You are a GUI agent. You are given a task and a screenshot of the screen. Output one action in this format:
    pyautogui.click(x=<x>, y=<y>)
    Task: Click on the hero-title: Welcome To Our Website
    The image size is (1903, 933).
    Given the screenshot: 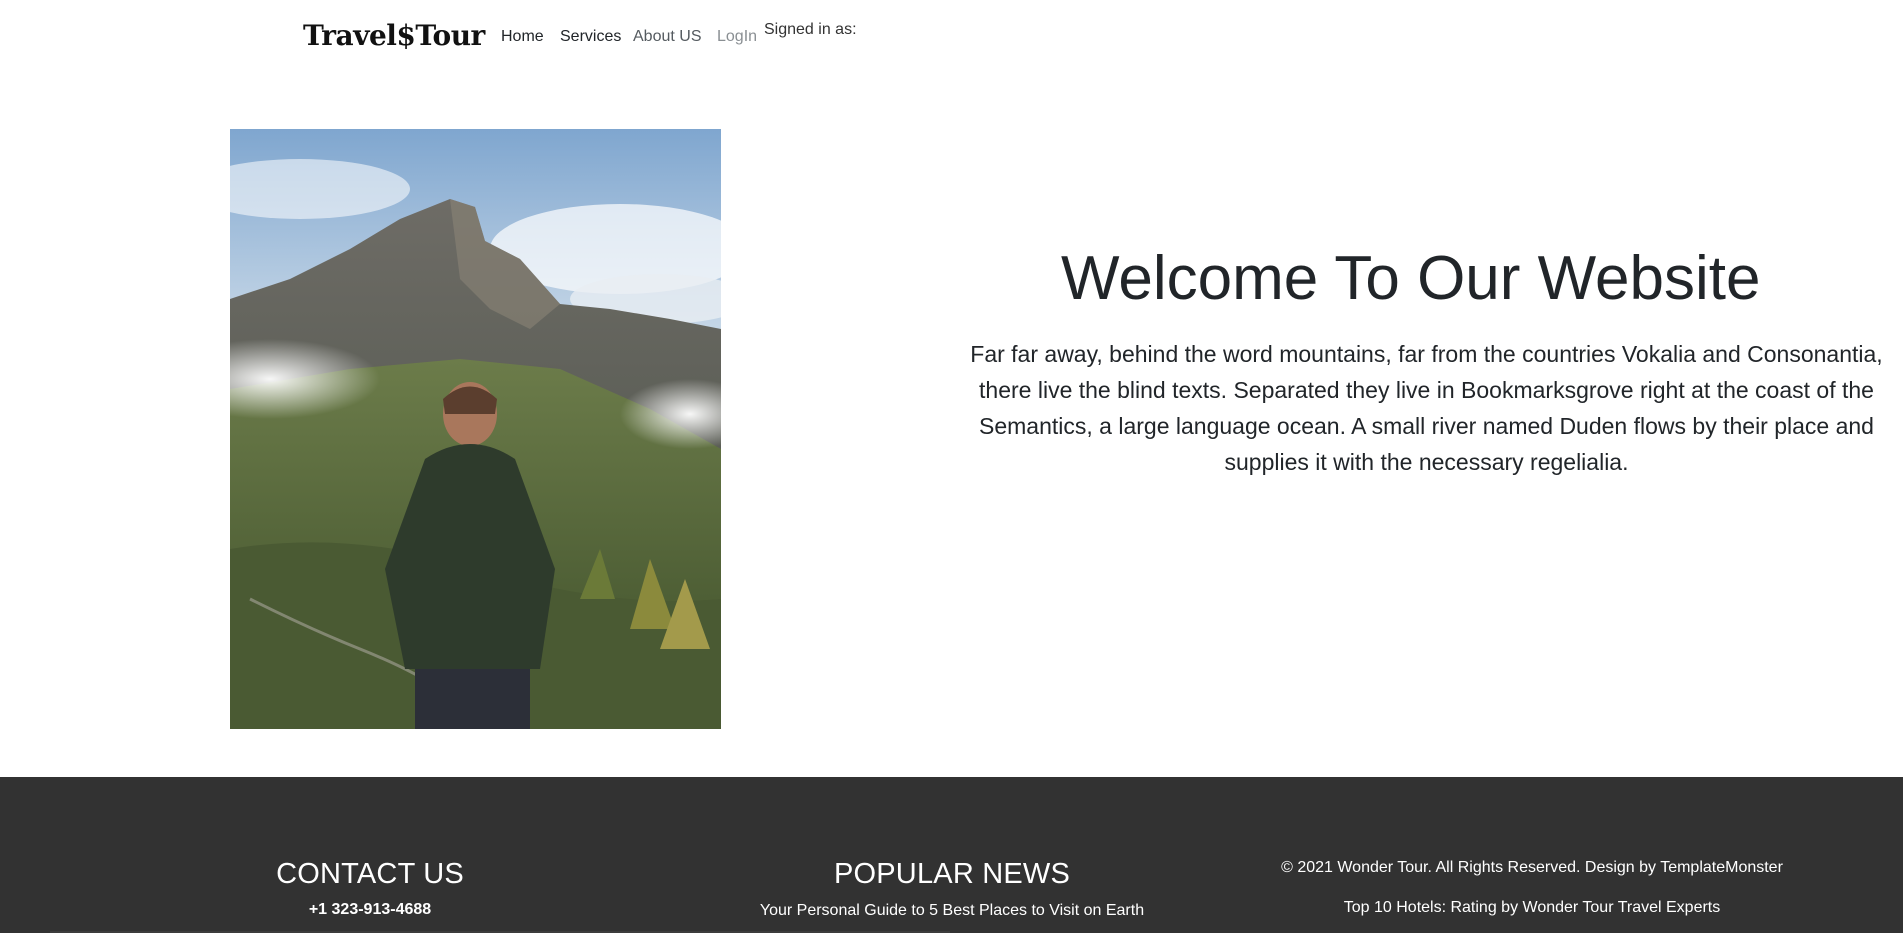 What is the action you would take?
    pyautogui.click(x=1411, y=278)
    